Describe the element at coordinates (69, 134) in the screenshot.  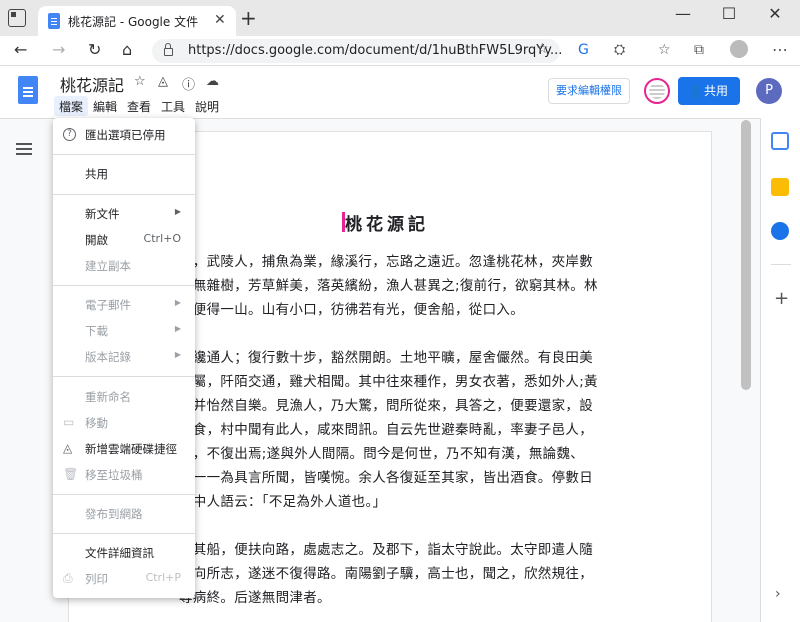
I see `help-circle-icon: ?` at that location.